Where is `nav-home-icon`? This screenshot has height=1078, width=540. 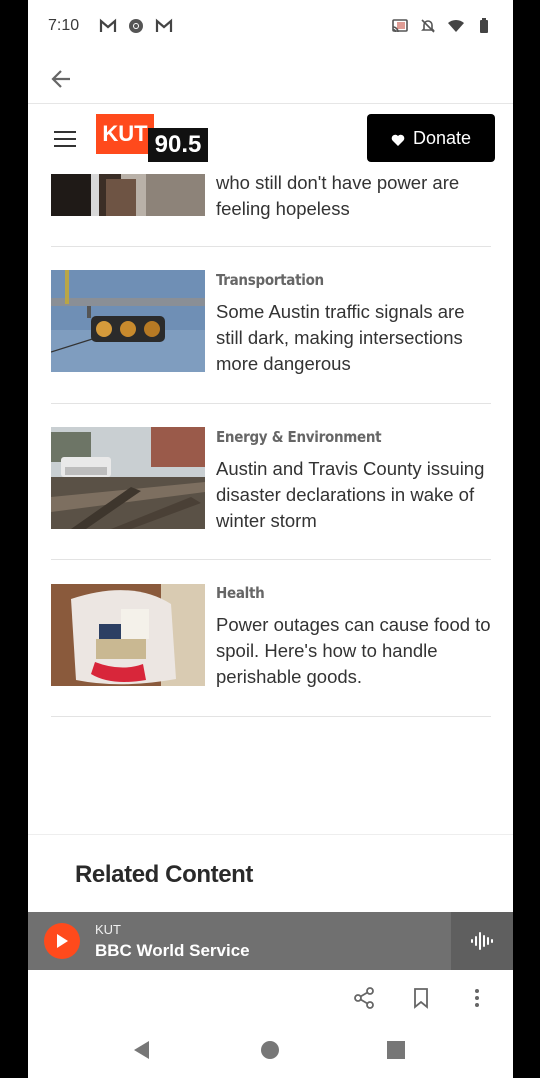
nav-home-icon is located at coordinates (270, 1050).